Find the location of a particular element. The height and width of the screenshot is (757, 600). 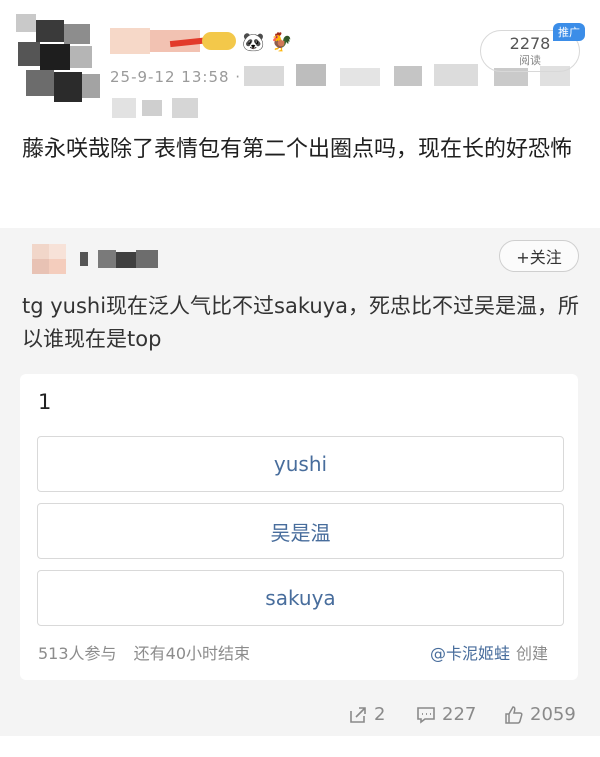

comment-button: 227 is located at coordinates (446, 714).